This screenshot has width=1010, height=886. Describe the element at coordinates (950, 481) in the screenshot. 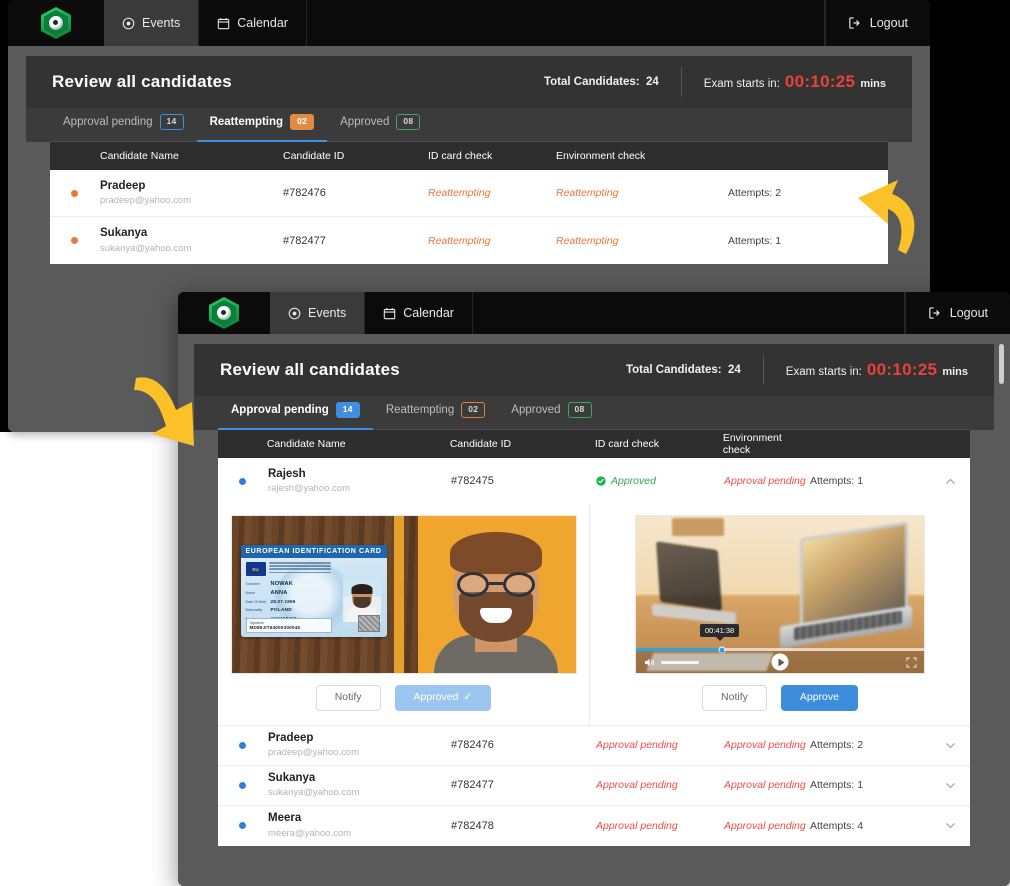

I see `collapse-row-button` at that location.